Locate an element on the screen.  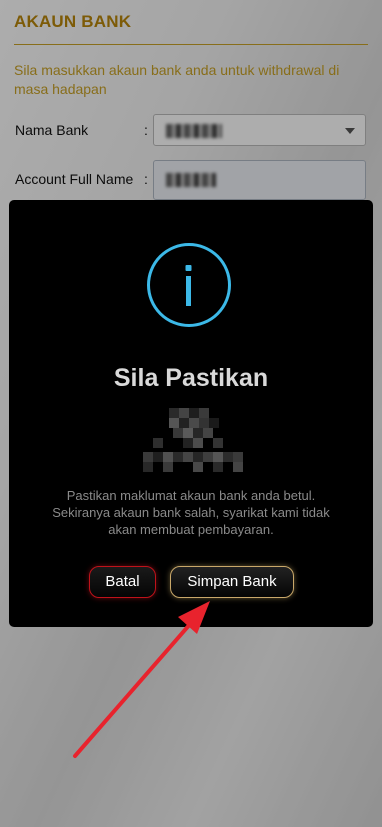
pointer-arrow-icon is located at coordinates (141, 679).